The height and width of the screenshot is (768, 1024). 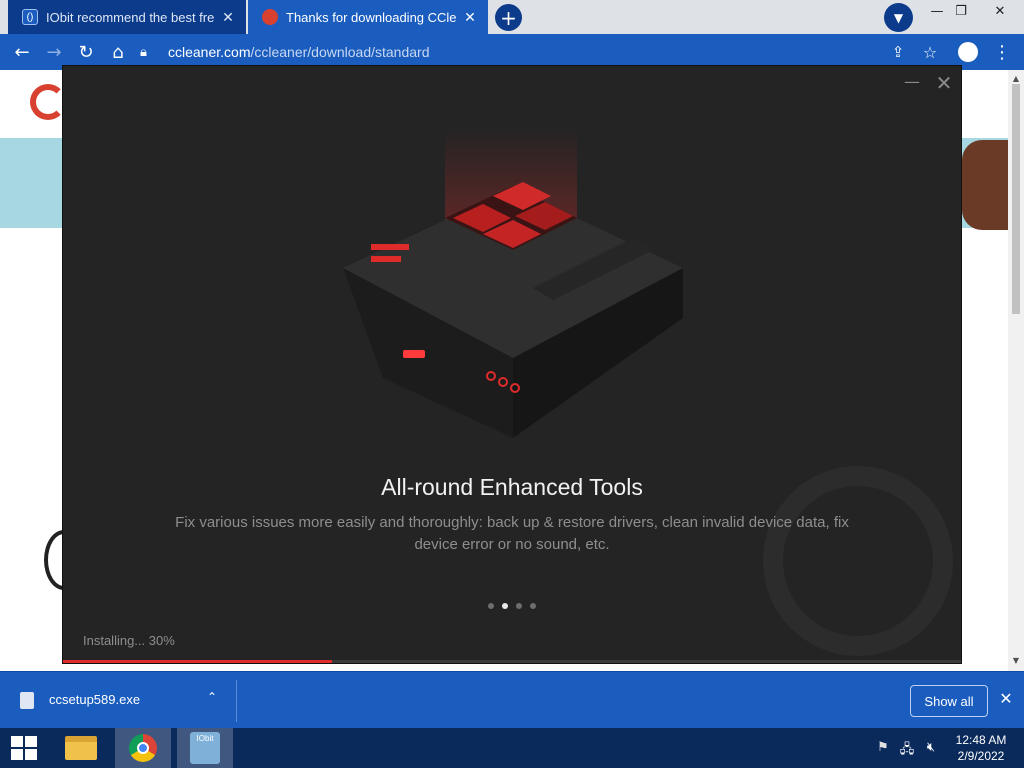 I want to click on divider, so click(x=236, y=701).